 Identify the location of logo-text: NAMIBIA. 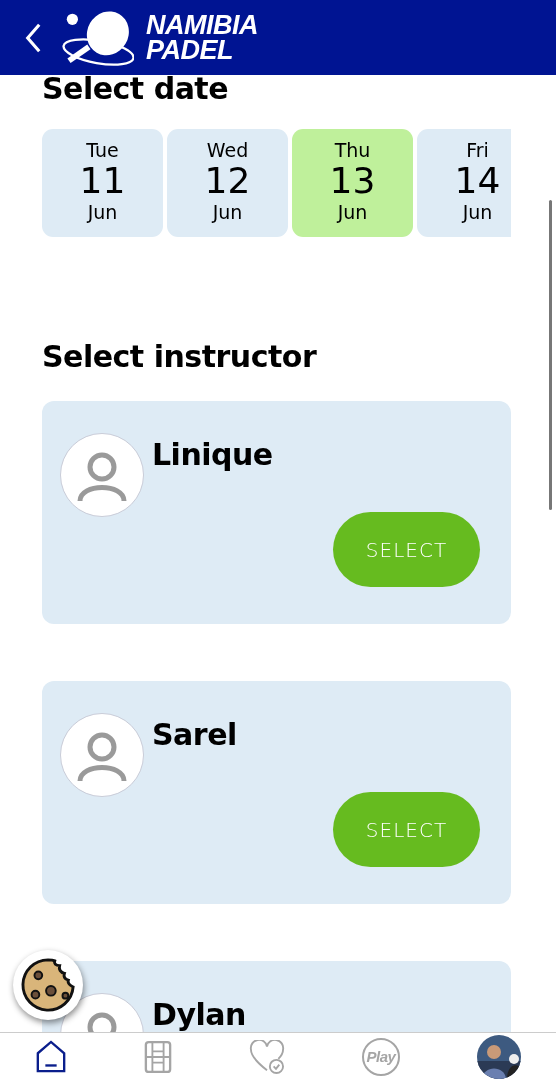
(202, 25).